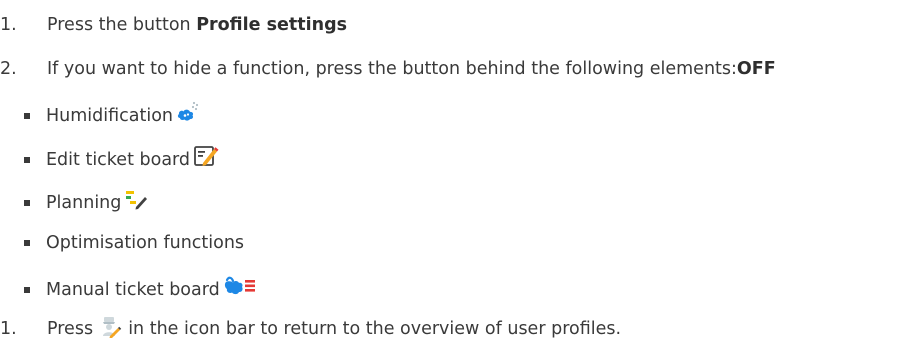 The width and height of the screenshot is (906, 350). Describe the element at coordinates (240, 289) in the screenshot. I see `manual-ticket-board-icon` at that location.